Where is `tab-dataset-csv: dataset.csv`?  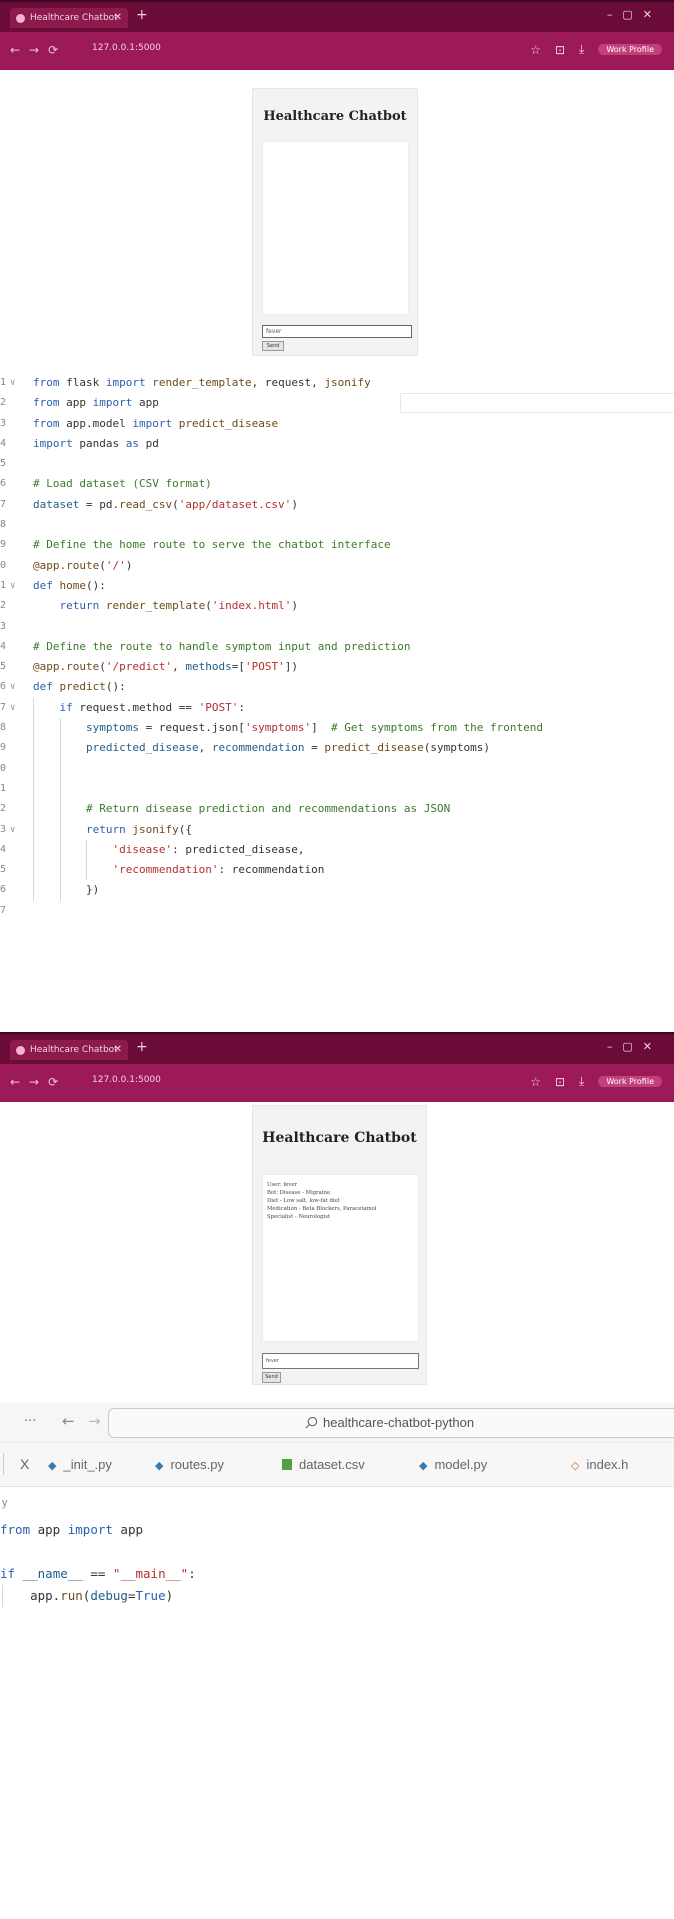 tab-dataset-csv: dataset.csv is located at coordinates (323, 1464).